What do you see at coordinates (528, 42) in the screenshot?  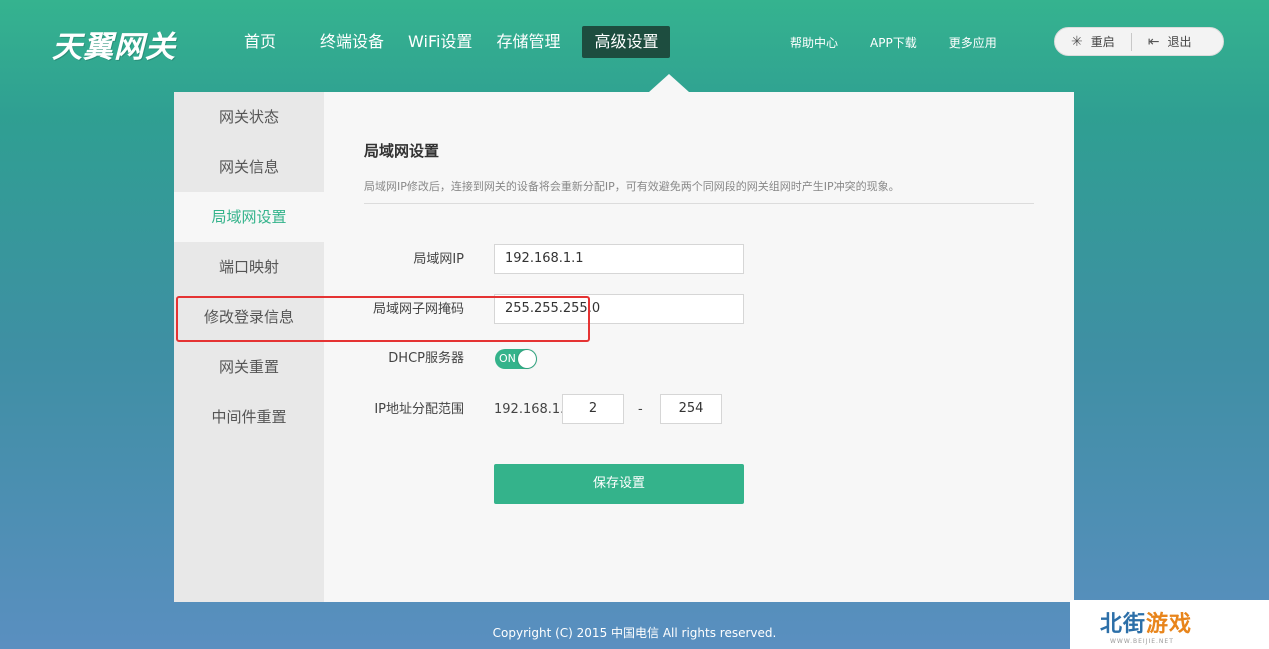 I see `nav-storage: 存储管理` at bounding box center [528, 42].